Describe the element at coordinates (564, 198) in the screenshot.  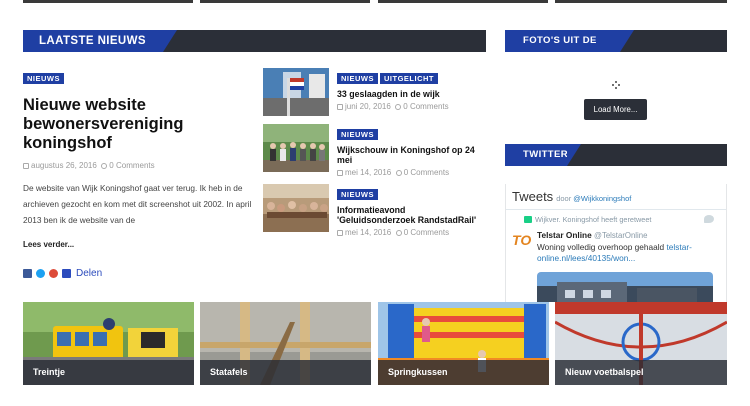
I see `timeline-by: door` at that location.